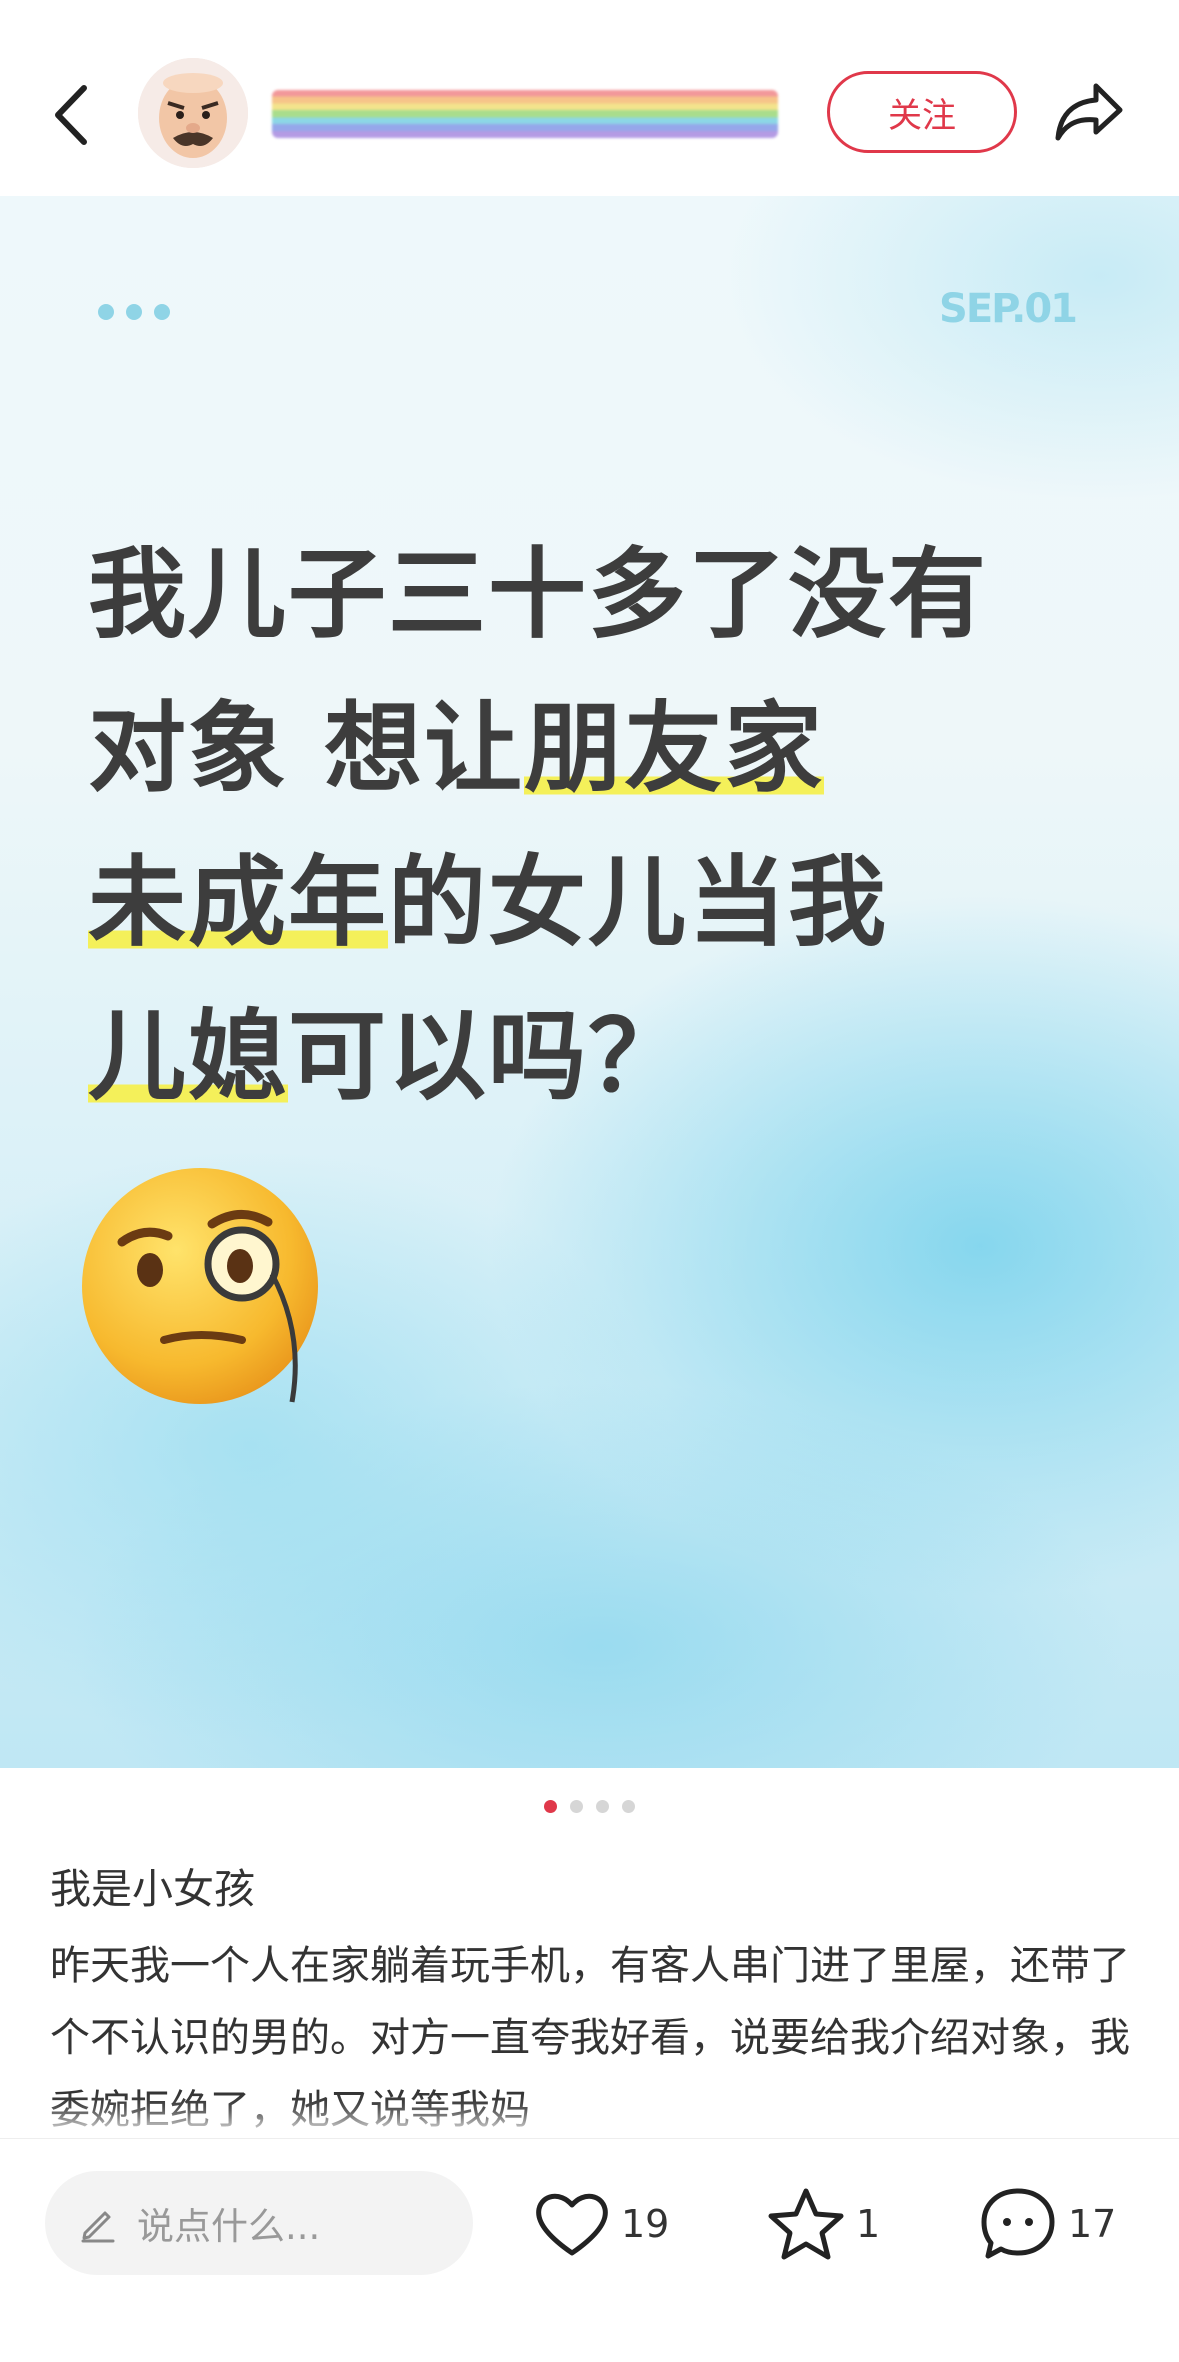 The image size is (1179, 2362). I want to click on chevron-left-icon, so click(71, 115).